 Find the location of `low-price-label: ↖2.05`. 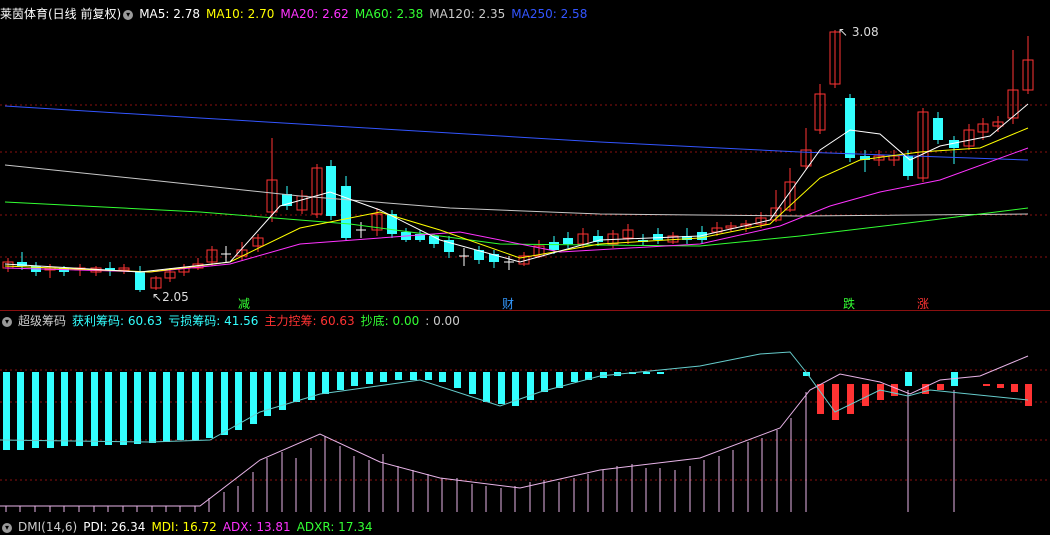

low-price-label: ↖2.05 is located at coordinates (173, 297).